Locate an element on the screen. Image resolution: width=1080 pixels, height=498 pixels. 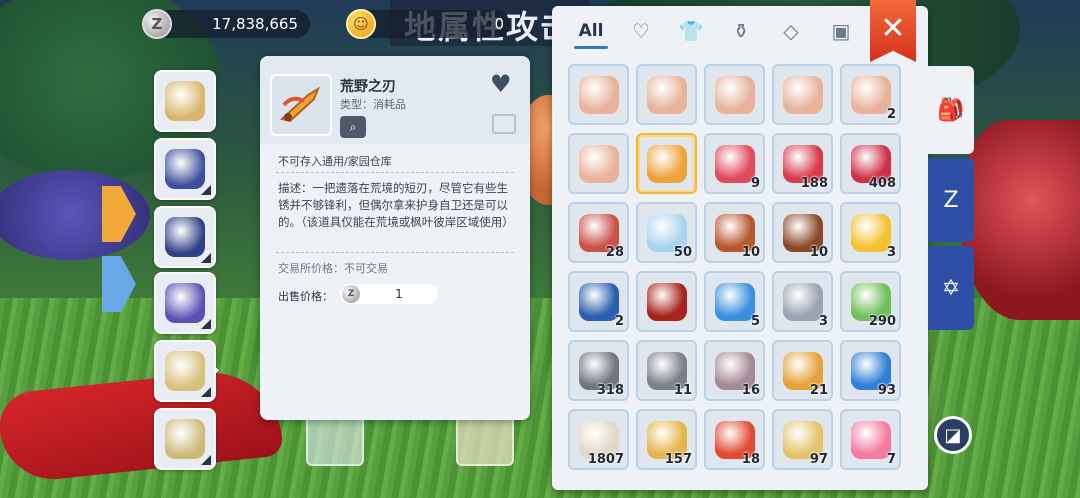
item-name: 荒野之刃 is located at coordinates (368, 87).